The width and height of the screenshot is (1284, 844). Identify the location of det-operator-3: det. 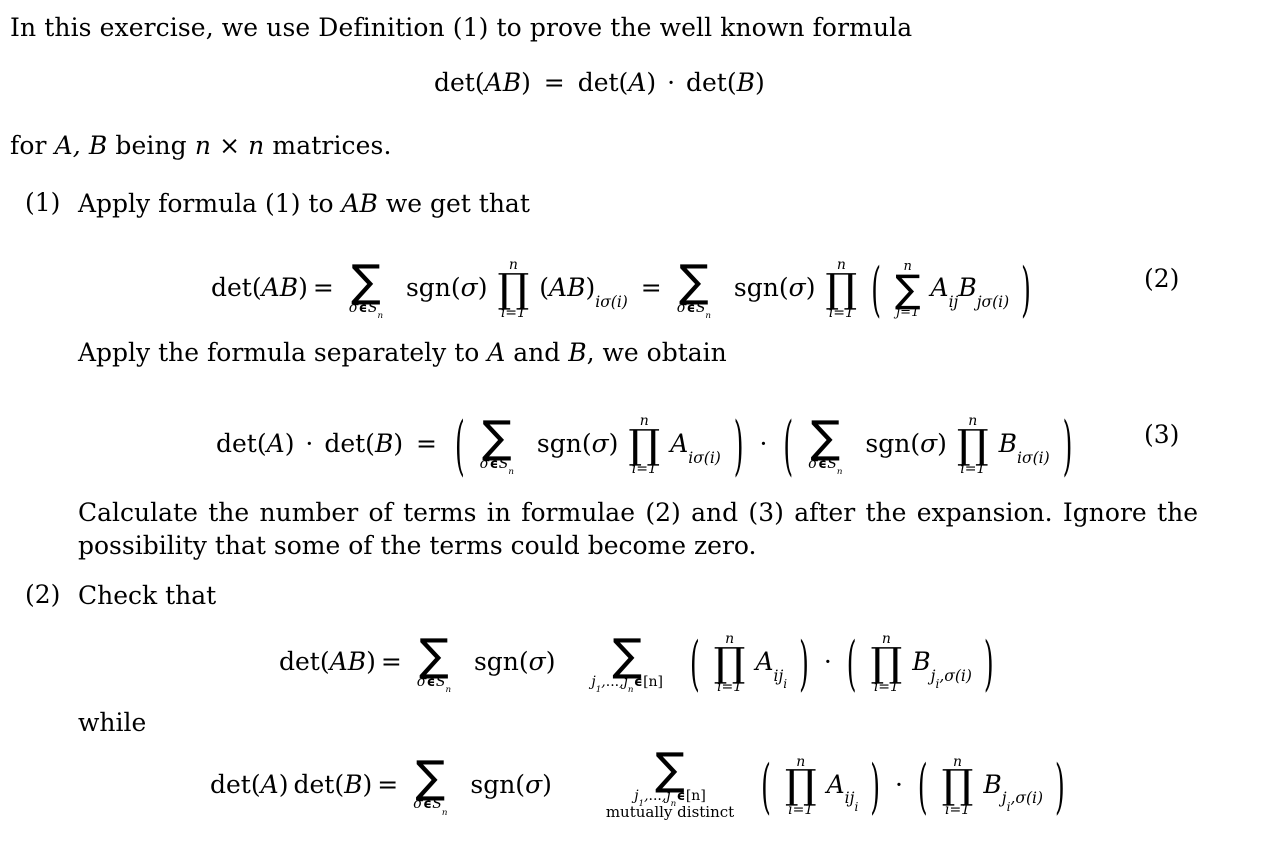
(706, 82).